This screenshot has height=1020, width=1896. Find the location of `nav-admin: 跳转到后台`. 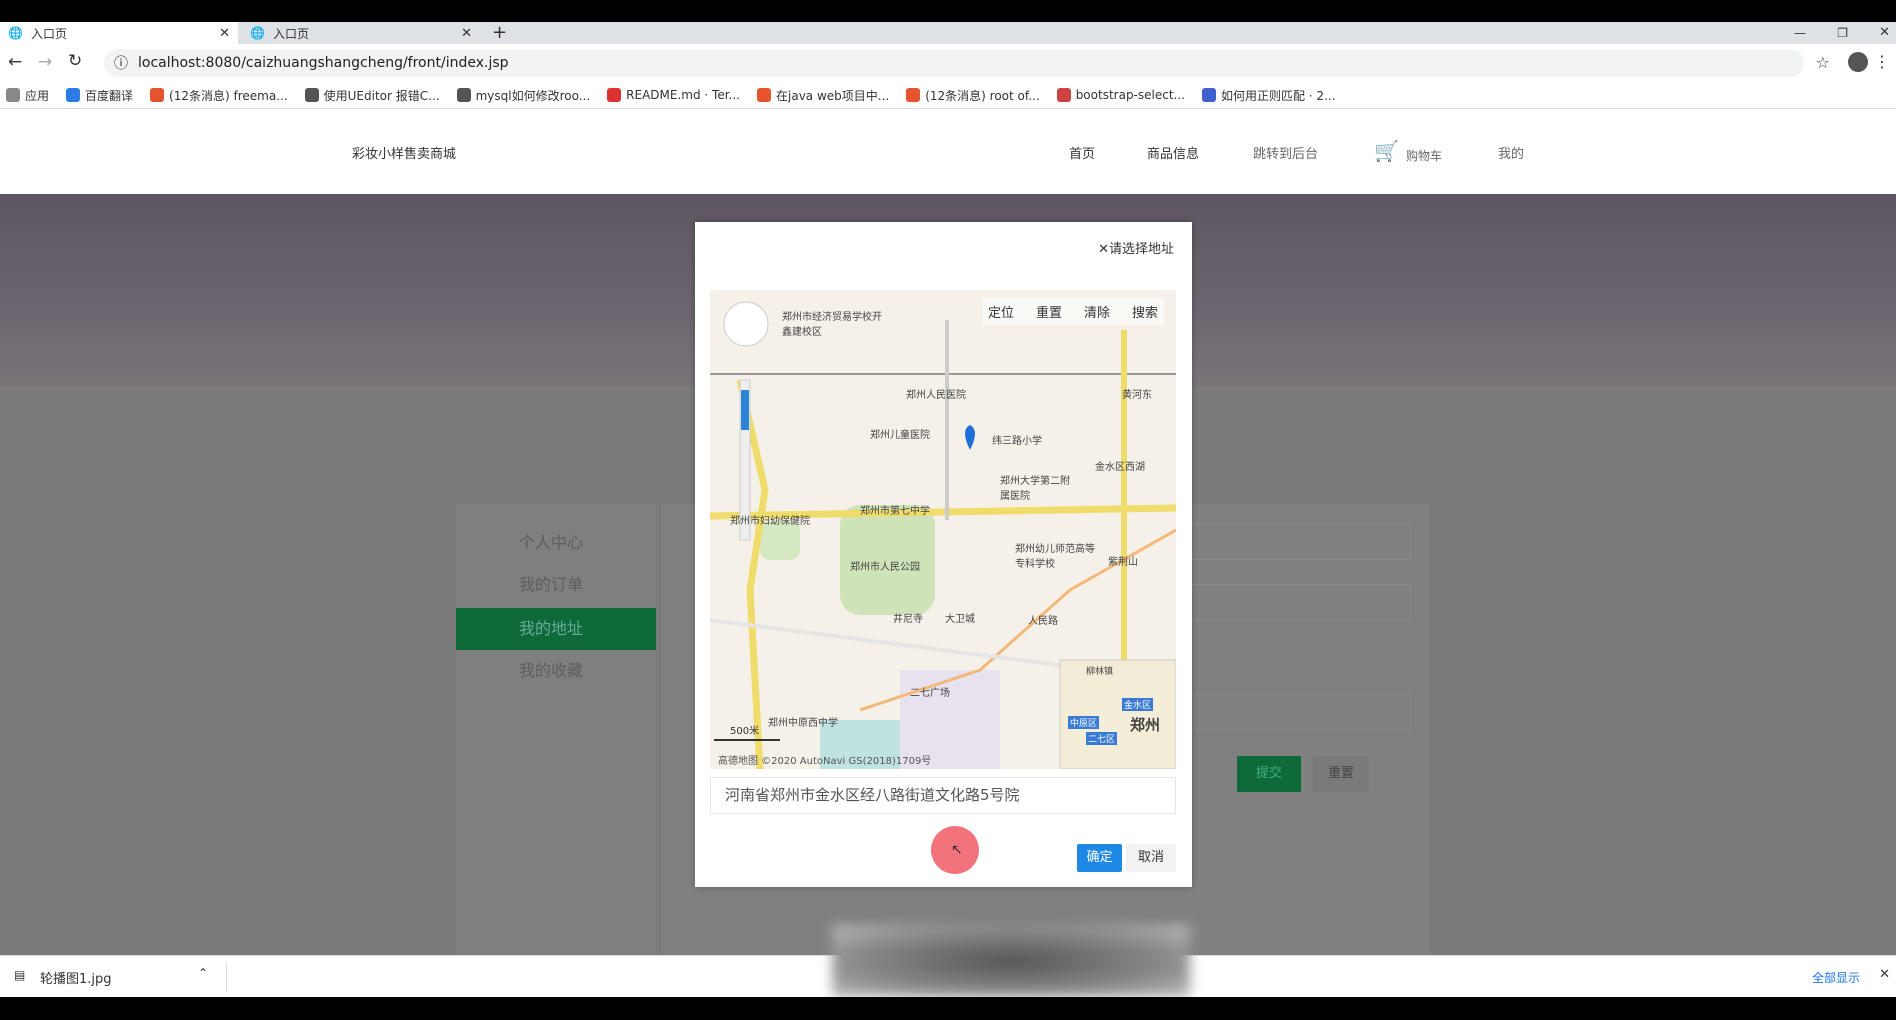

nav-admin: 跳转到后台 is located at coordinates (1285, 152).